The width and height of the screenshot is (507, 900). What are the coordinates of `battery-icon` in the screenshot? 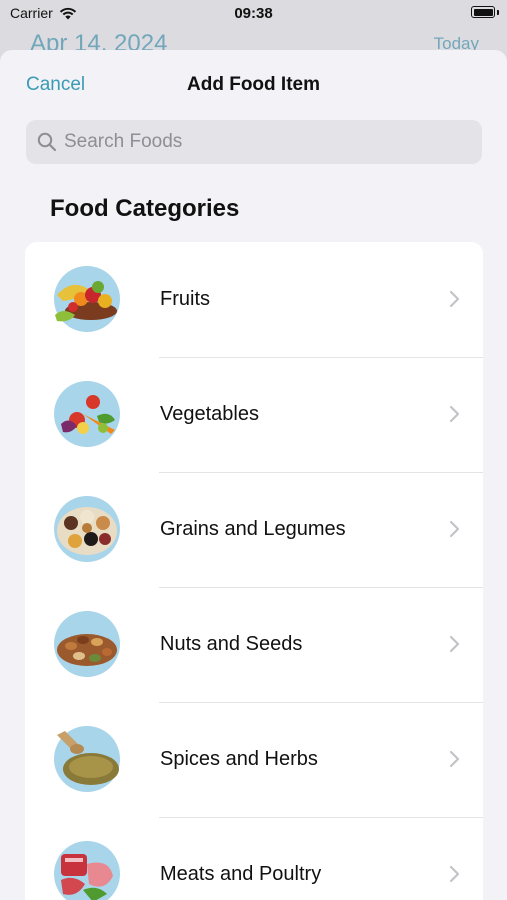 It's located at (483, 12).